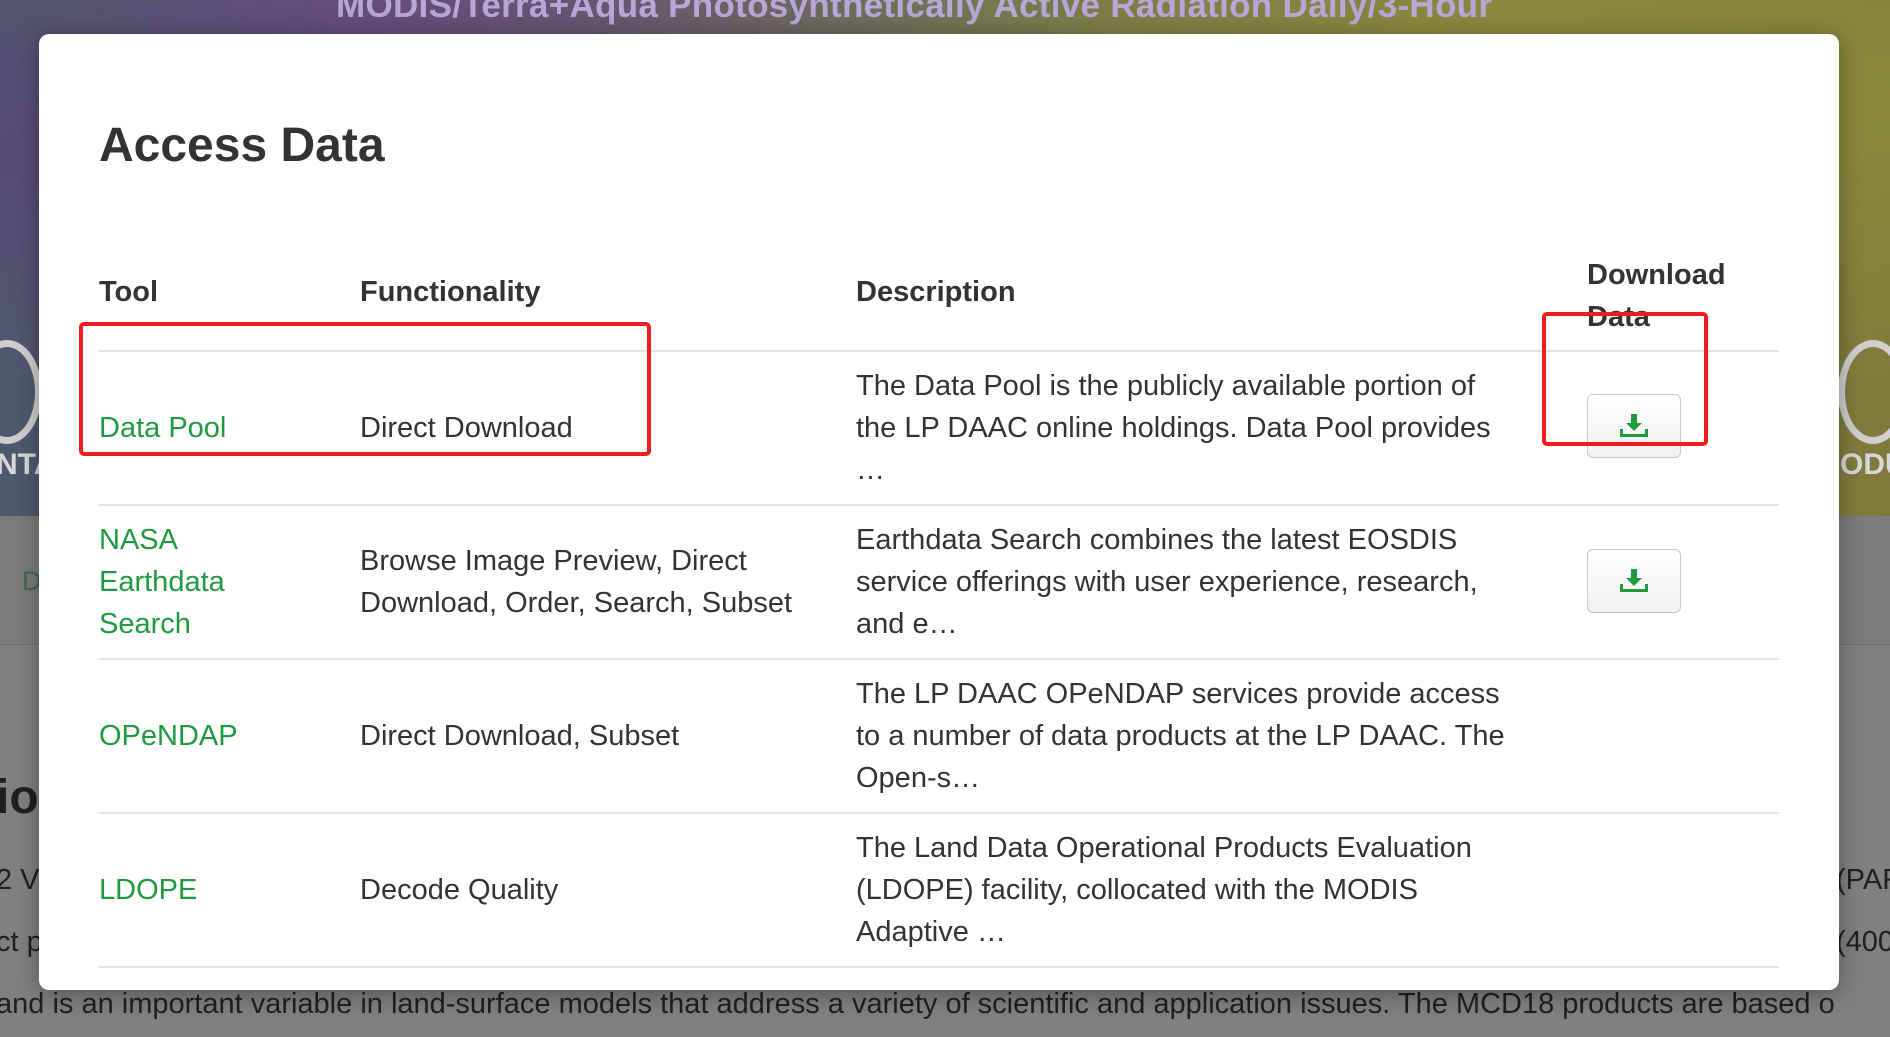  What do you see at coordinates (553, 561) in the screenshot?
I see `functionality-line: Browse Image Preview, Direct` at bounding box center [553, 561].